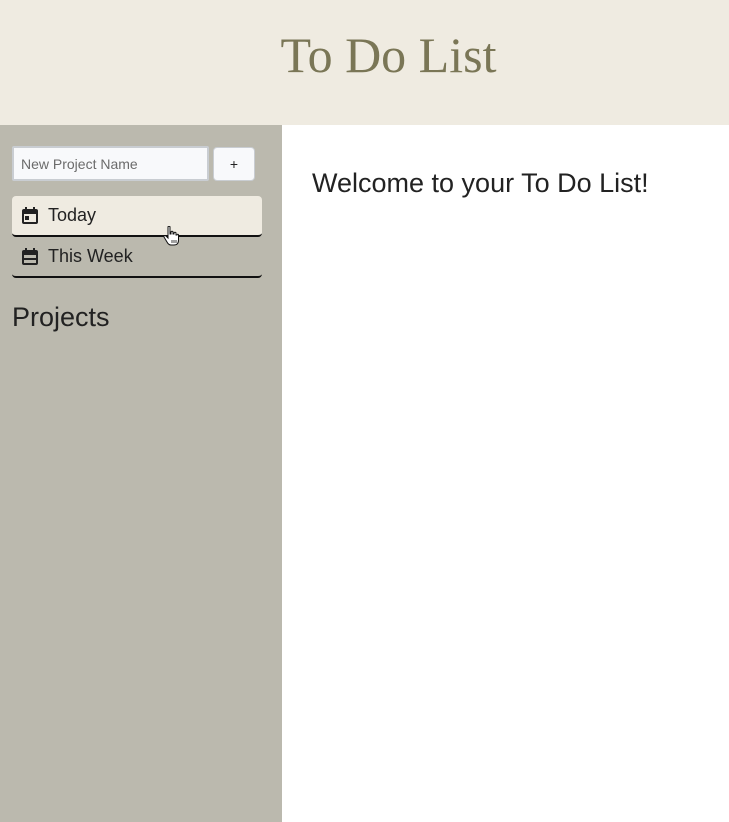  What do you see at coordinates (480, 183) in the screenshot?
I see `welcome-message: Welcome to your To Do List!` at bounding box center [480, 183].